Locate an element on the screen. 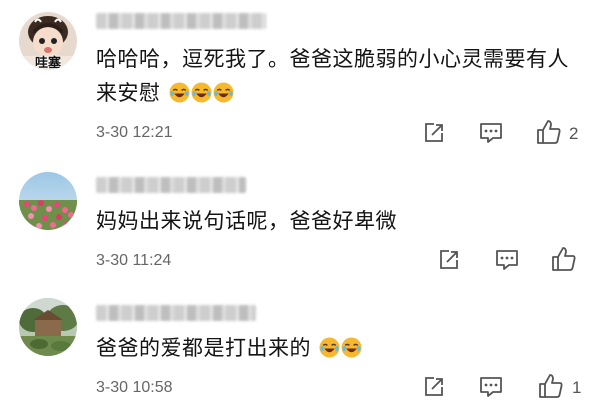 This screenshot has width=600, height=413. comment-text-content: 妈妈出来说句话呢，爸爸好卑微 is located at coordinates (246, 221).